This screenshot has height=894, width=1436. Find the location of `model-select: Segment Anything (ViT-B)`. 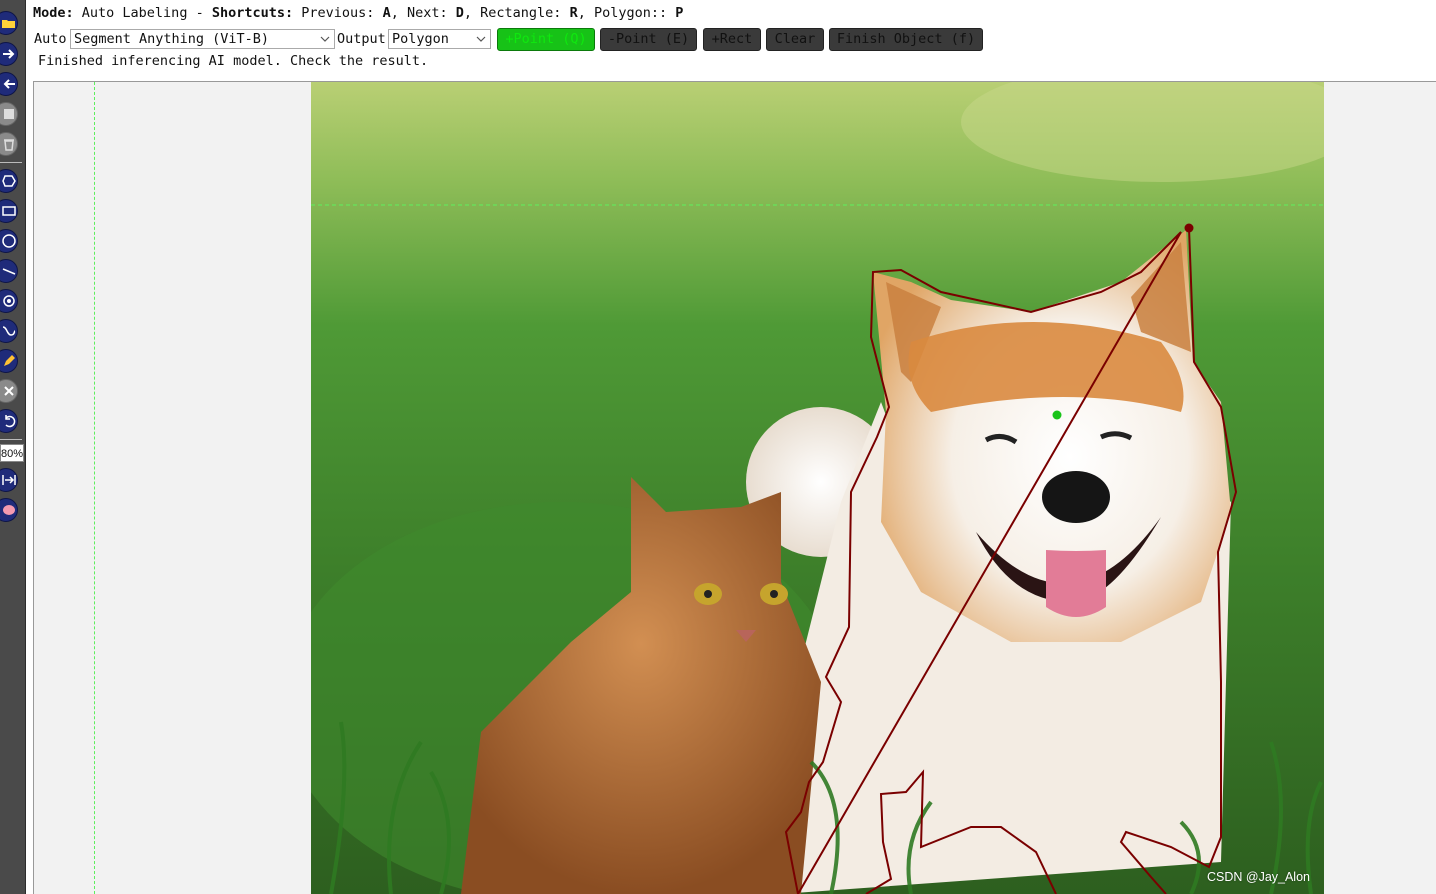

model-select: Segment Anything (ViT-B) is located at coordinates (202, 39).